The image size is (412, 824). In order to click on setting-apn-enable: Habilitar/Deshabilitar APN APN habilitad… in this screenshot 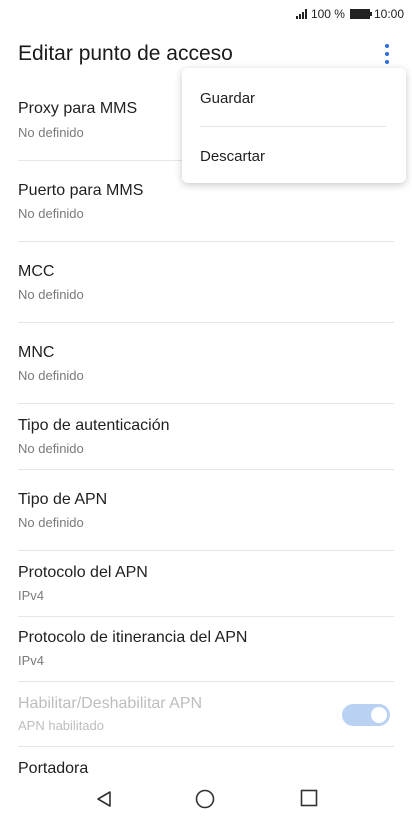, I will do `click(206, 714)`.